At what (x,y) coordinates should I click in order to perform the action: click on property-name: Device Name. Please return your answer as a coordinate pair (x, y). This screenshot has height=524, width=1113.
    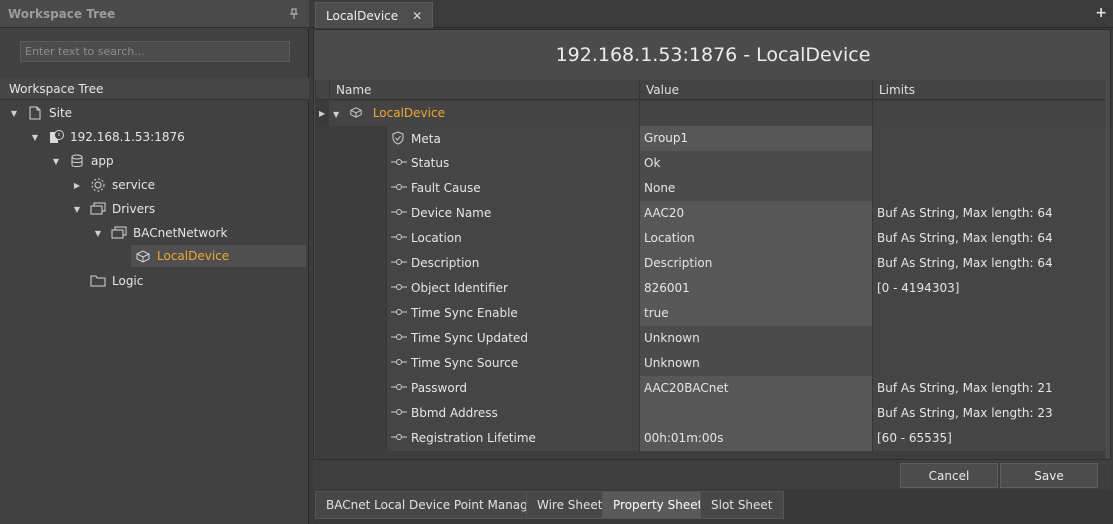
    Looking at the image, I should click on (451, 213).